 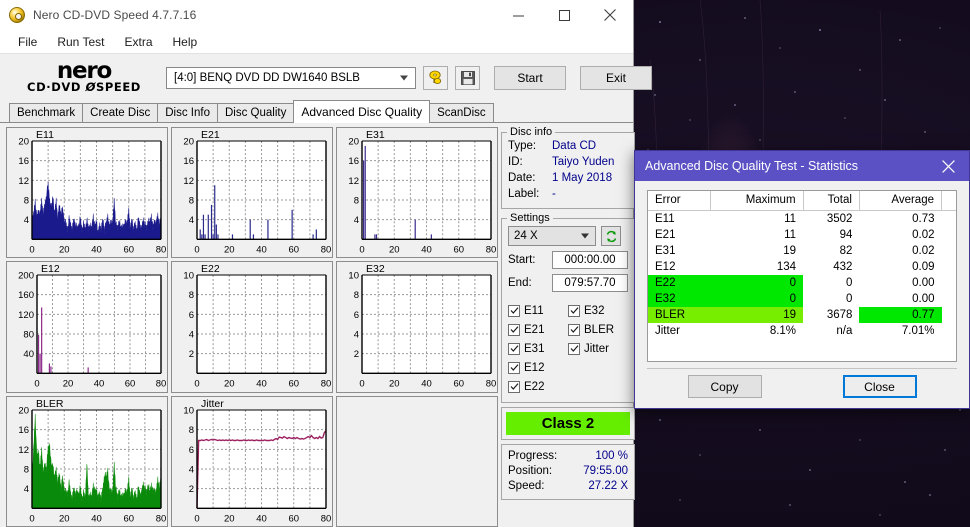 What do you see at coordinates (435, 77) in the screenshot?
I see `disc-eject-button` at bounding box center [435, 77].